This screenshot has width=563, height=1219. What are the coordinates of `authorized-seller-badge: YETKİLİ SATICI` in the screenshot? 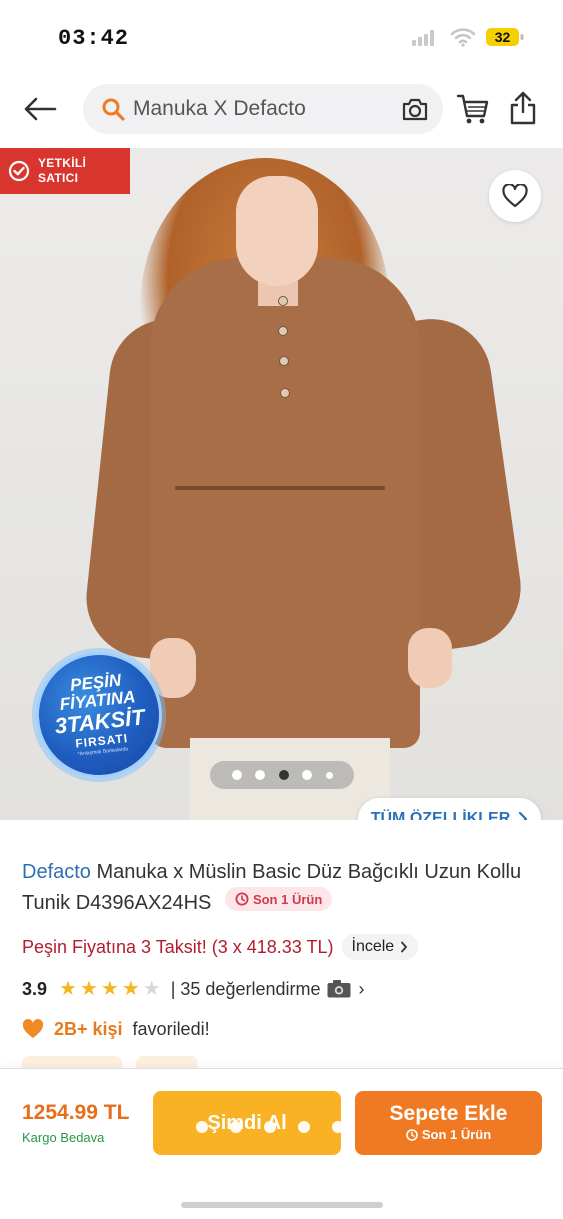 It's located at (65, 171).